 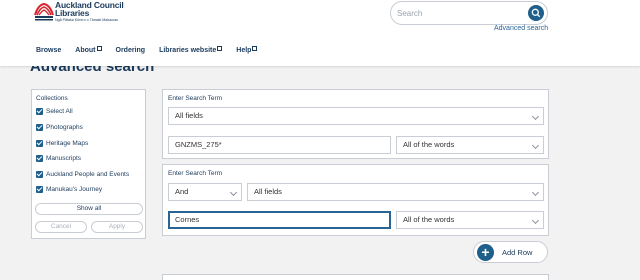 What do you see at coordinates (44, 11) in the screenshot?
I see `logo-mark-icon` at bounding box center [44, 11].